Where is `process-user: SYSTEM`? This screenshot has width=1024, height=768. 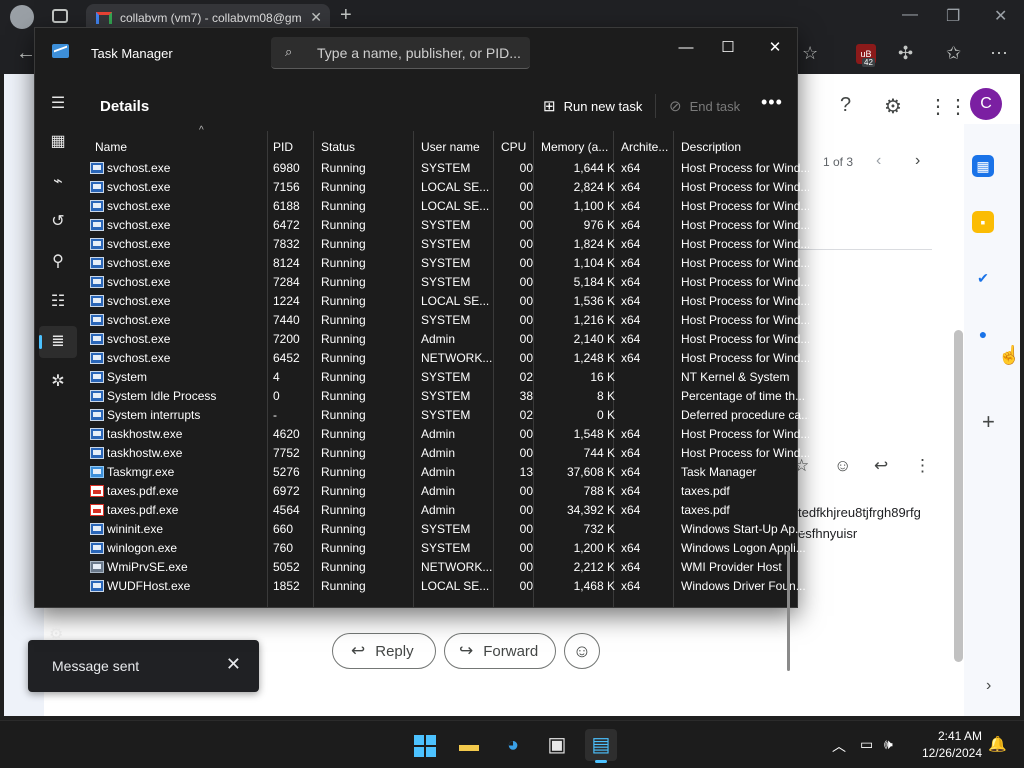 process-user: SYSTEM is located at coordinates (446, 415).